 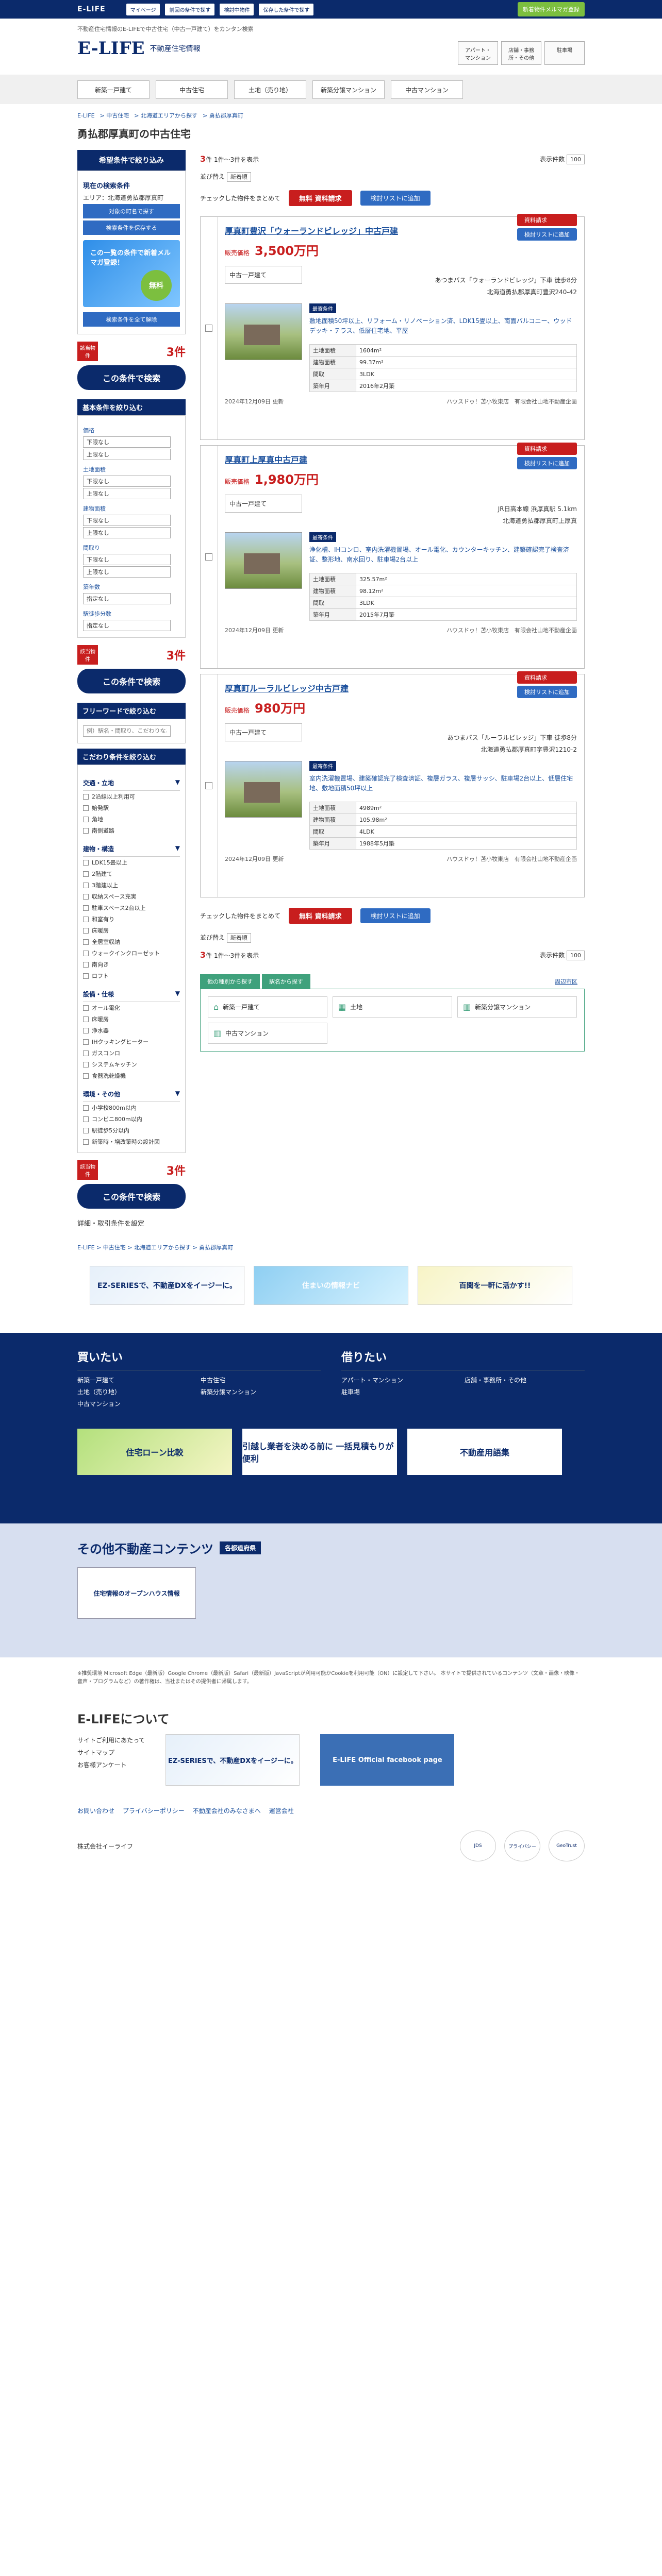 What do you see at coordinates (113, 89) in the screenshot?
I see `gnav-new-house: 新築一戸建て` at bounding box center [113, 89].